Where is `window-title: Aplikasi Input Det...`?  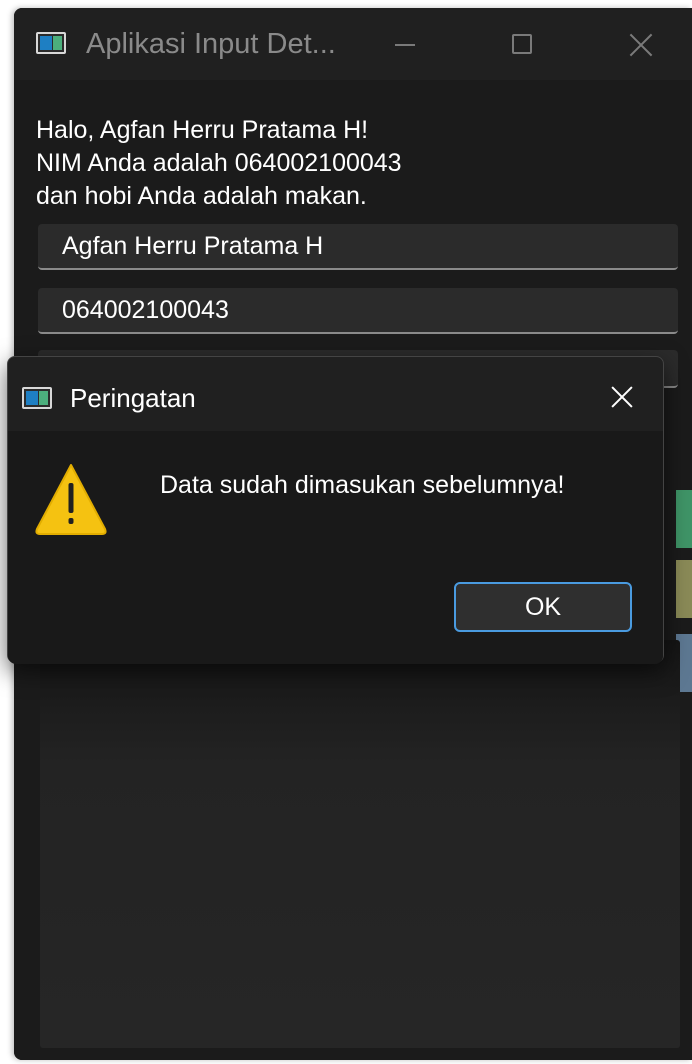
window-title: Aplikasi Input Det... is located at coordinates (211, 44).